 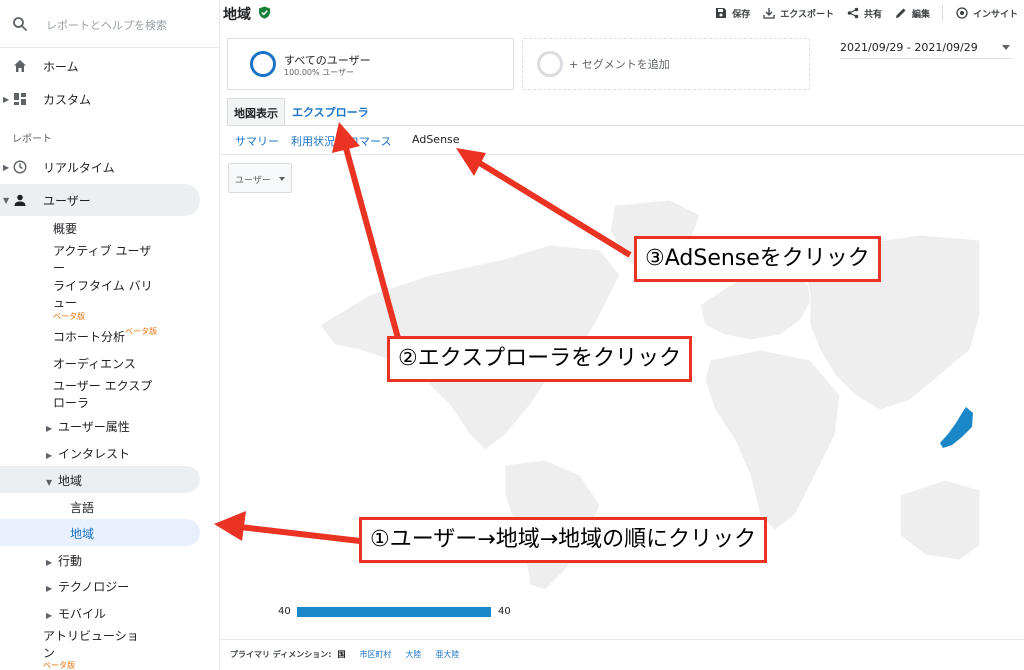 I want to click on report-search: レポートとヘルプを検索, so click(x=110, y=24).